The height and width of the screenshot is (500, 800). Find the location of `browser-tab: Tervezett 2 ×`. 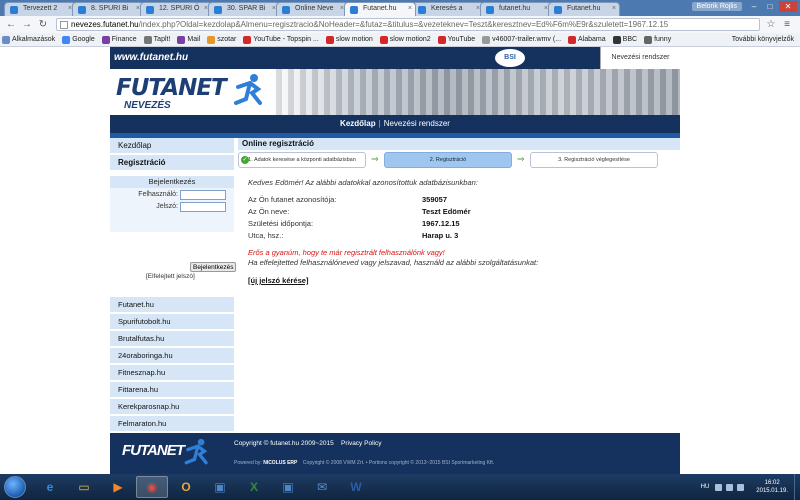

browser-tab: Tervezett 2 × is located at coordinates (40, 9).